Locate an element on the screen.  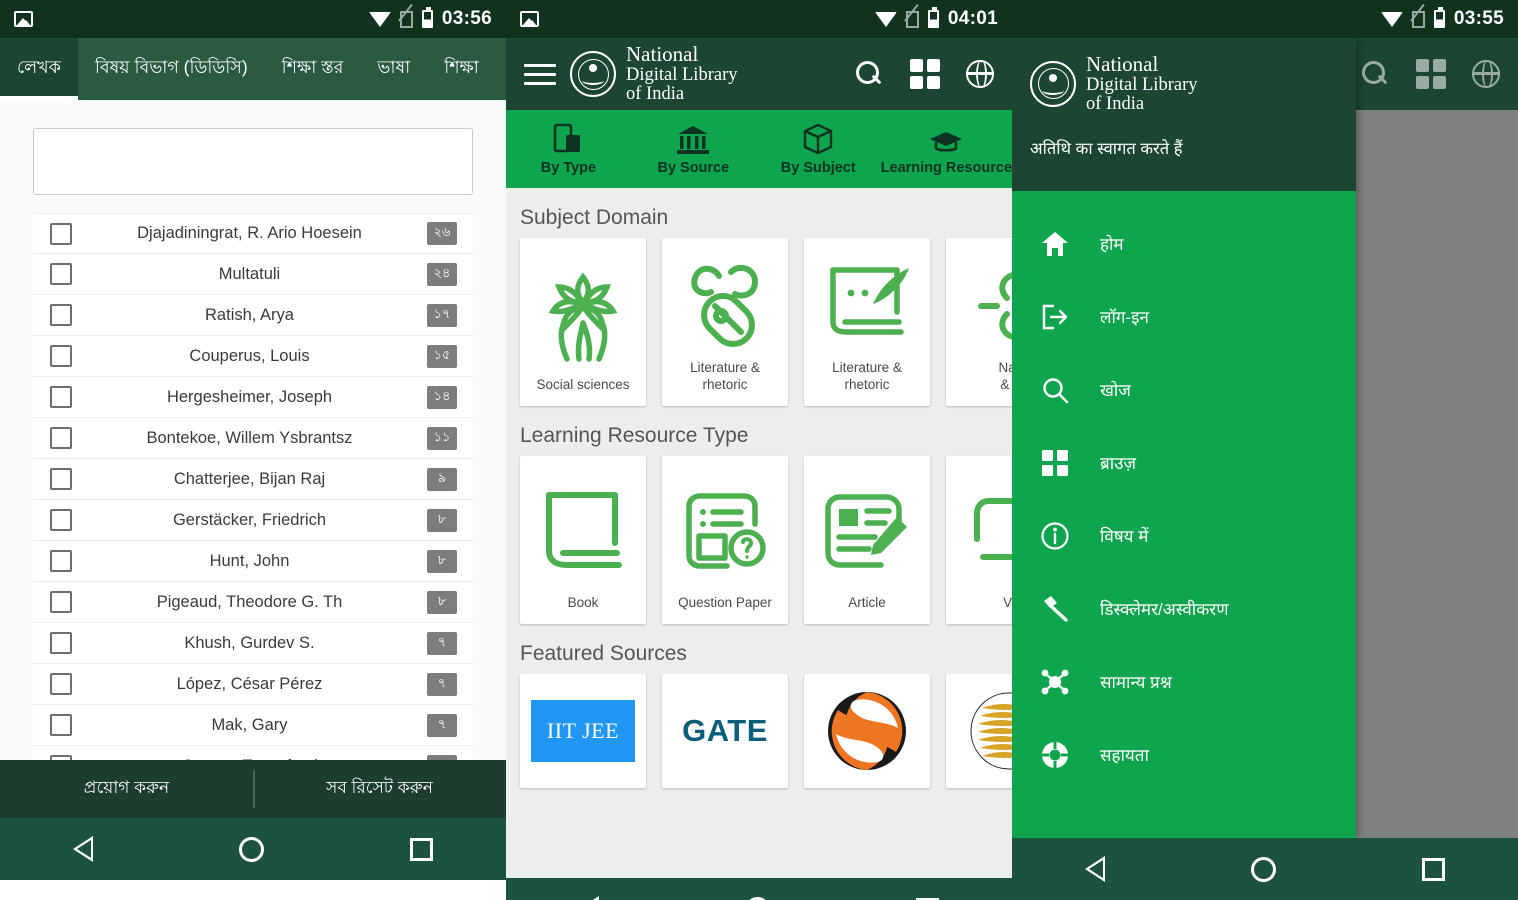
tab-label: লেখক is located at coordinates (39, 66).